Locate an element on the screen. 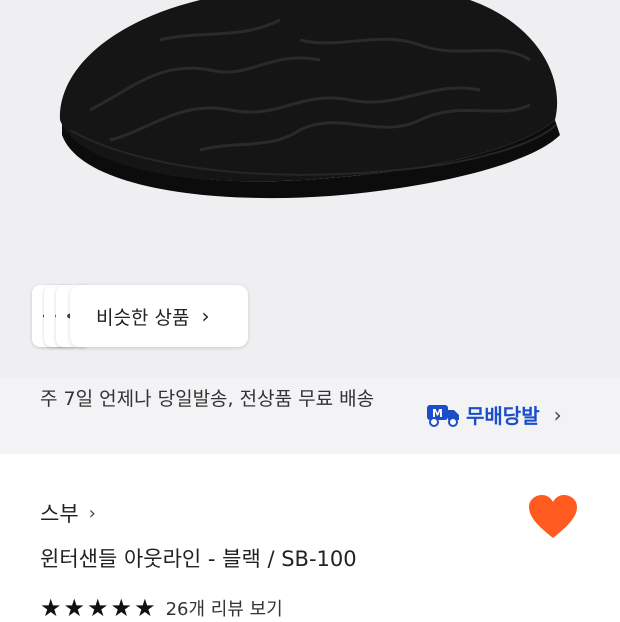  similar-products-chip: 비슷한 상품 › is located at coordinates (140, 316).